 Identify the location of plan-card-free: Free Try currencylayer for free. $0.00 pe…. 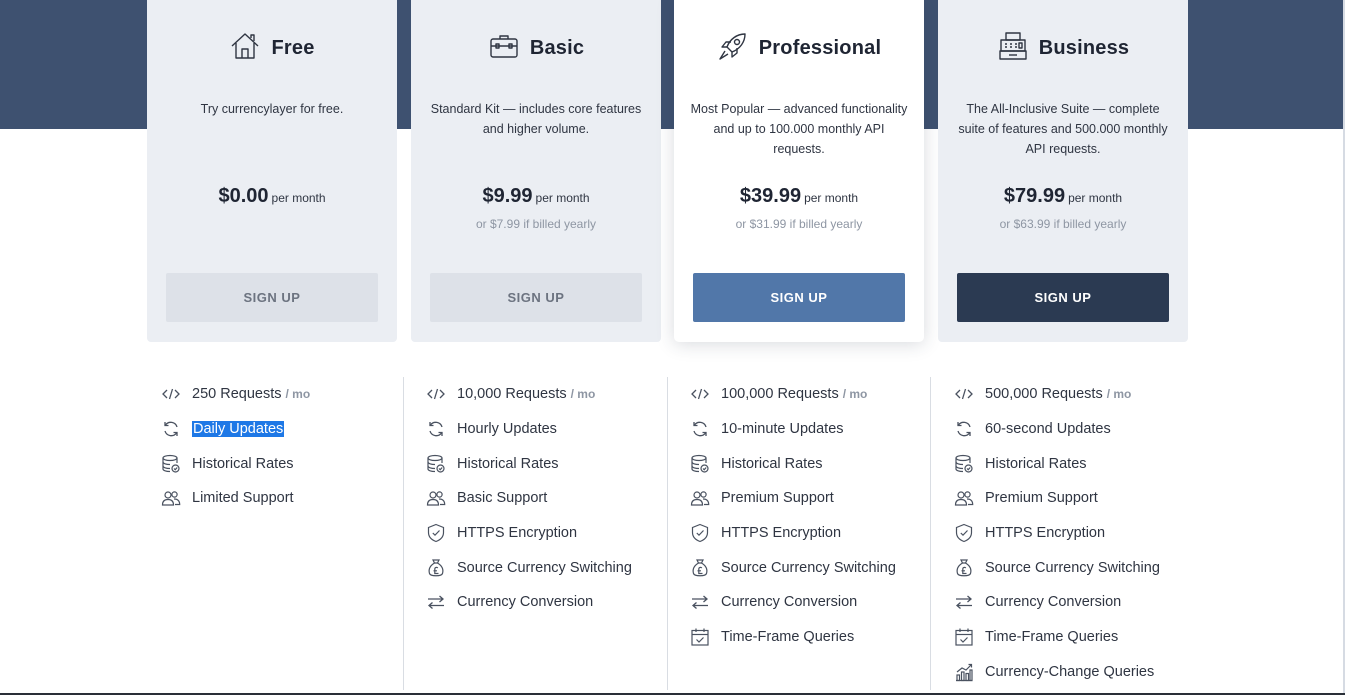
(272, 171).